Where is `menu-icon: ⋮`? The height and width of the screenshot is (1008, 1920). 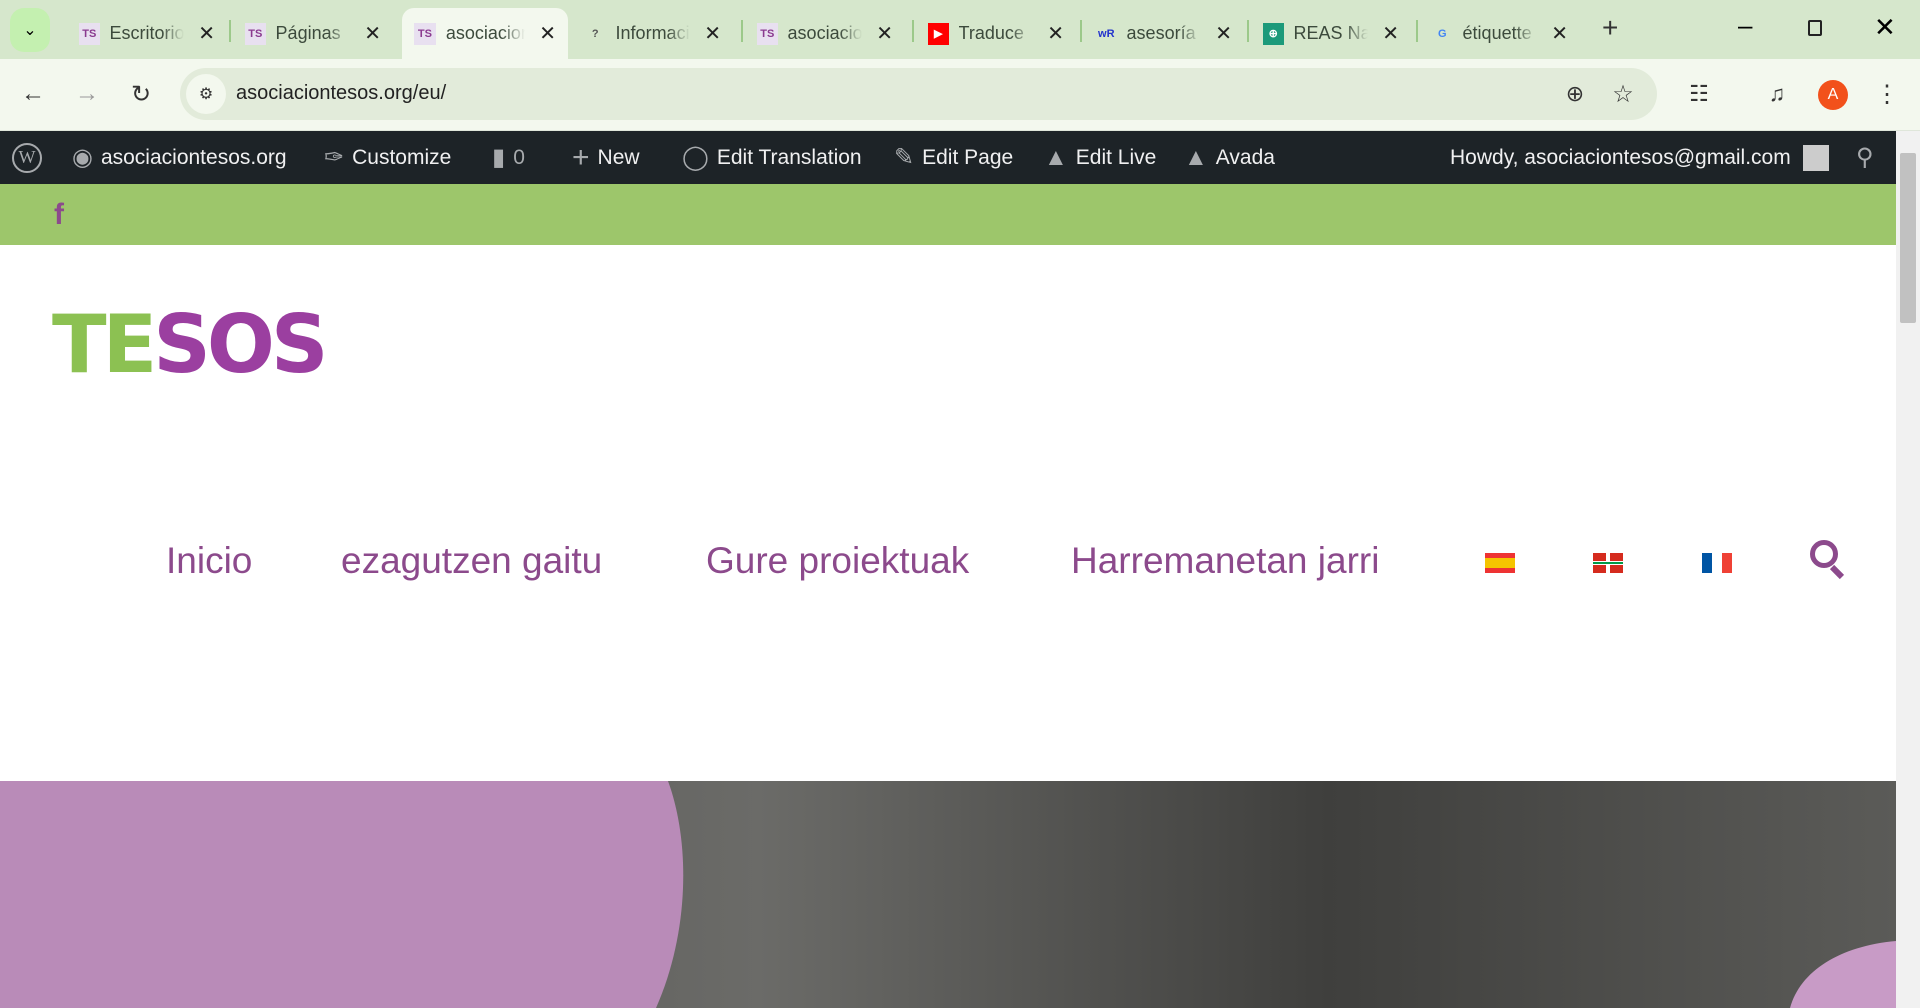
menu-icon: ⋮ is located at coordinates (1887, 94).